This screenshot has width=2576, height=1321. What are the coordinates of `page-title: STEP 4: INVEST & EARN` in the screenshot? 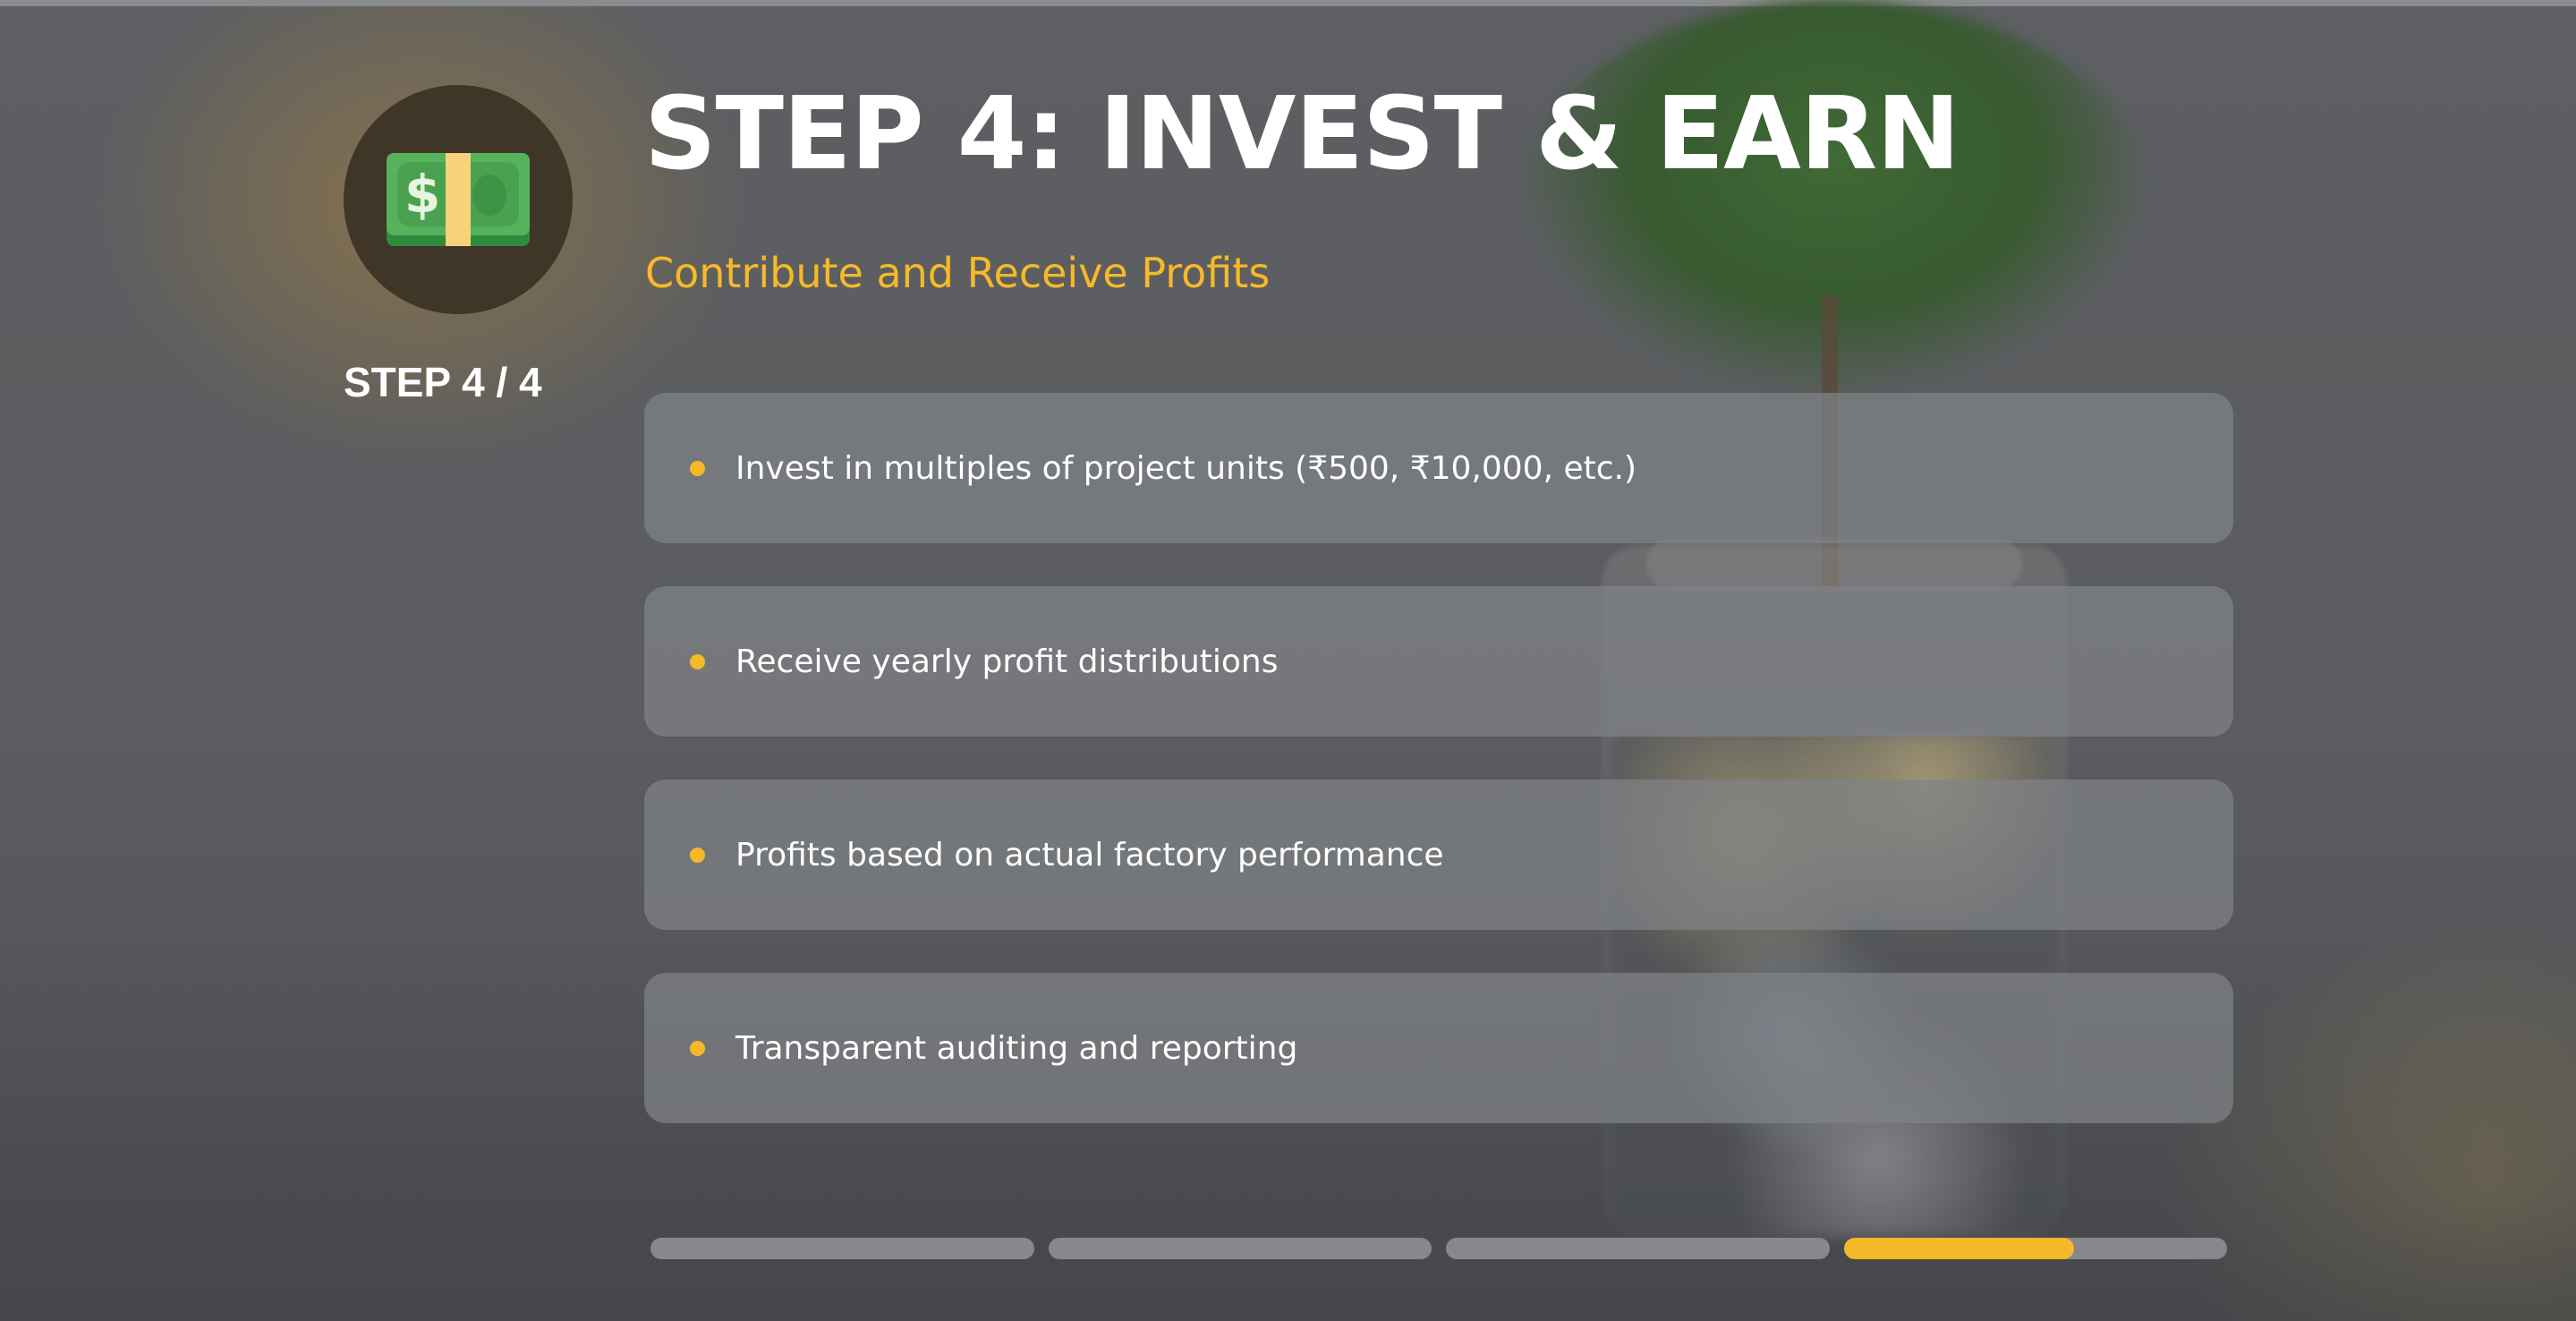 It's located at (1302, 134).